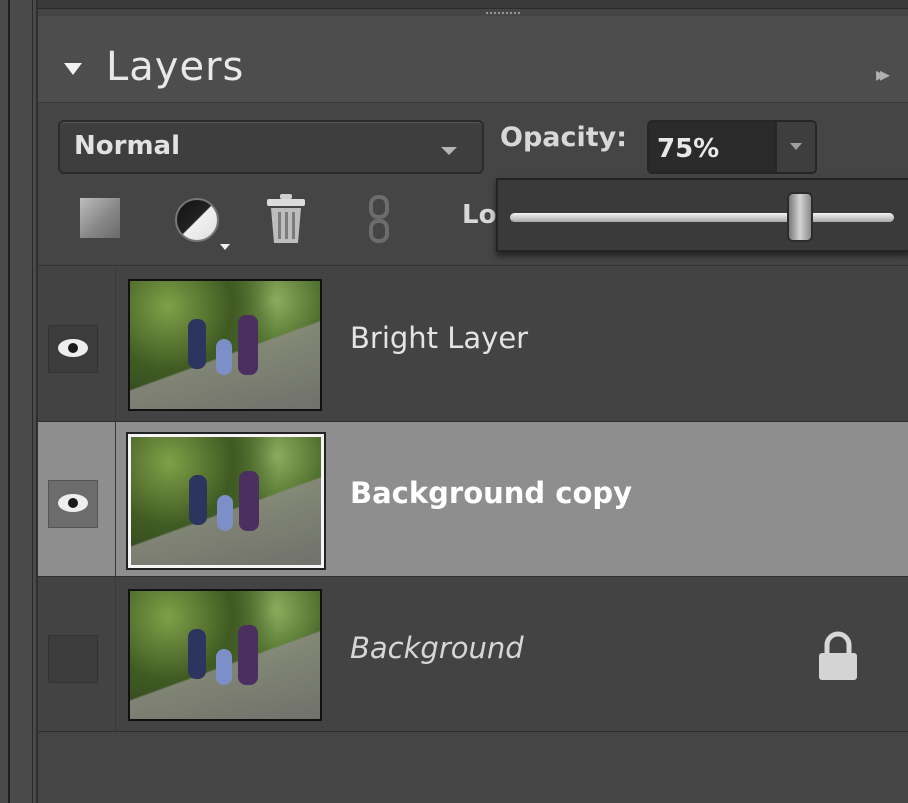 The height and width of the screenshot is (803, 908). What do you see at coordinates (271, 147) in the screenshot?
I see `blend-mode-select: Normal` at bounding box center [271, 147].